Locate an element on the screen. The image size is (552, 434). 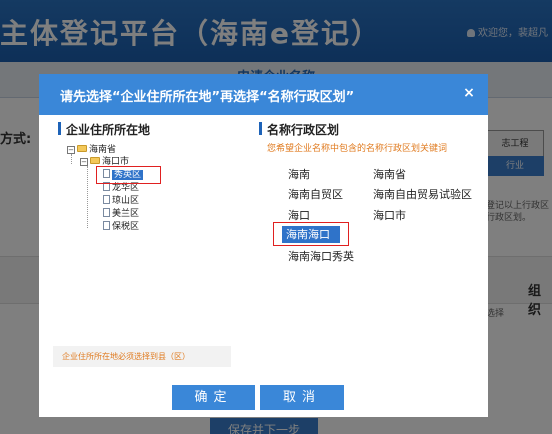
tree-node-label: 美兰区 is located at coordinates (126, 214).